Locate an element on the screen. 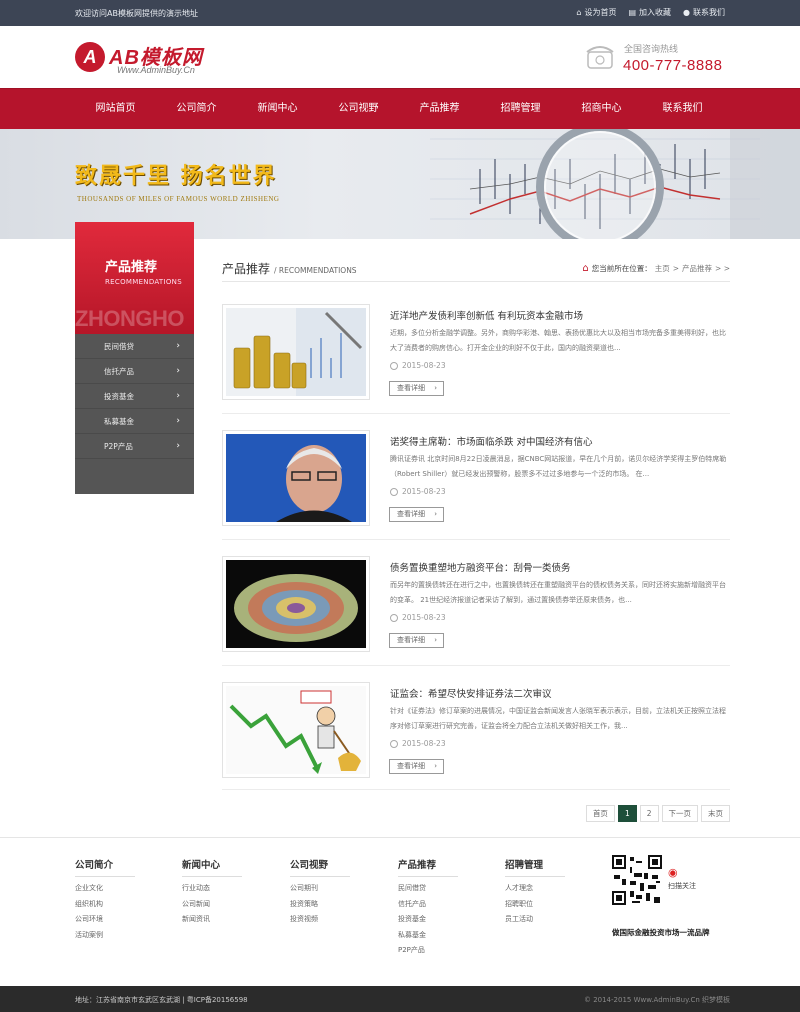 This screenshot has height=1012, width=800. footer-link: P2P产品 is located at coordinates (443, 951).